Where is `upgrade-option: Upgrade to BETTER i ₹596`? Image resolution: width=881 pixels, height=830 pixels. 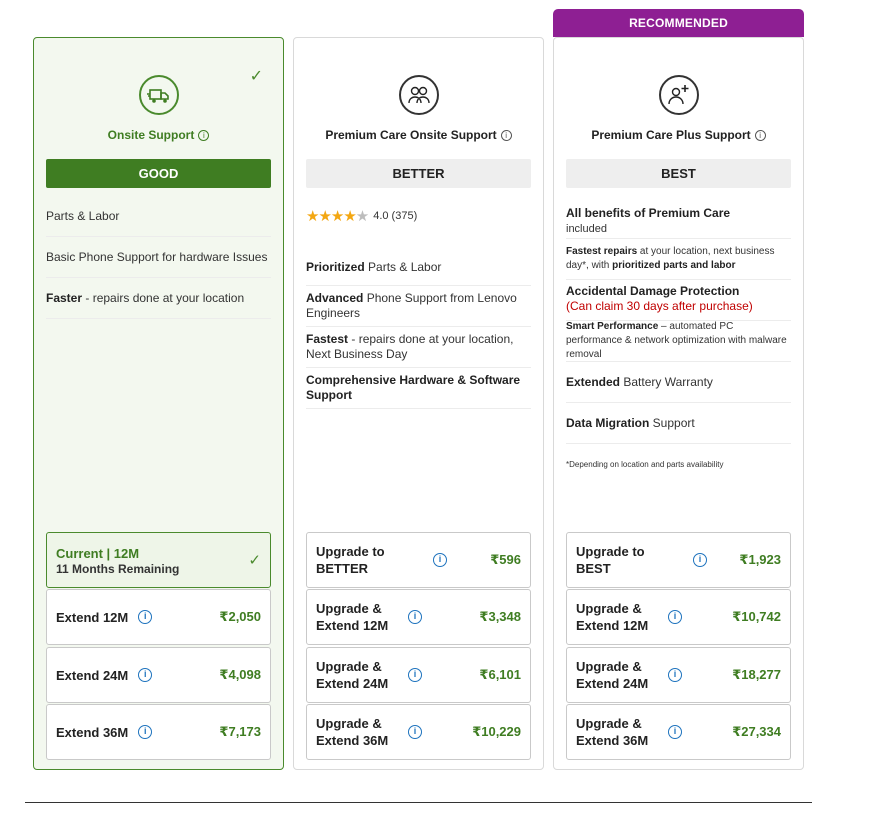
upgrade-option: Upgrade to BETTER i ₹596 is located at coordinates (418, 560).